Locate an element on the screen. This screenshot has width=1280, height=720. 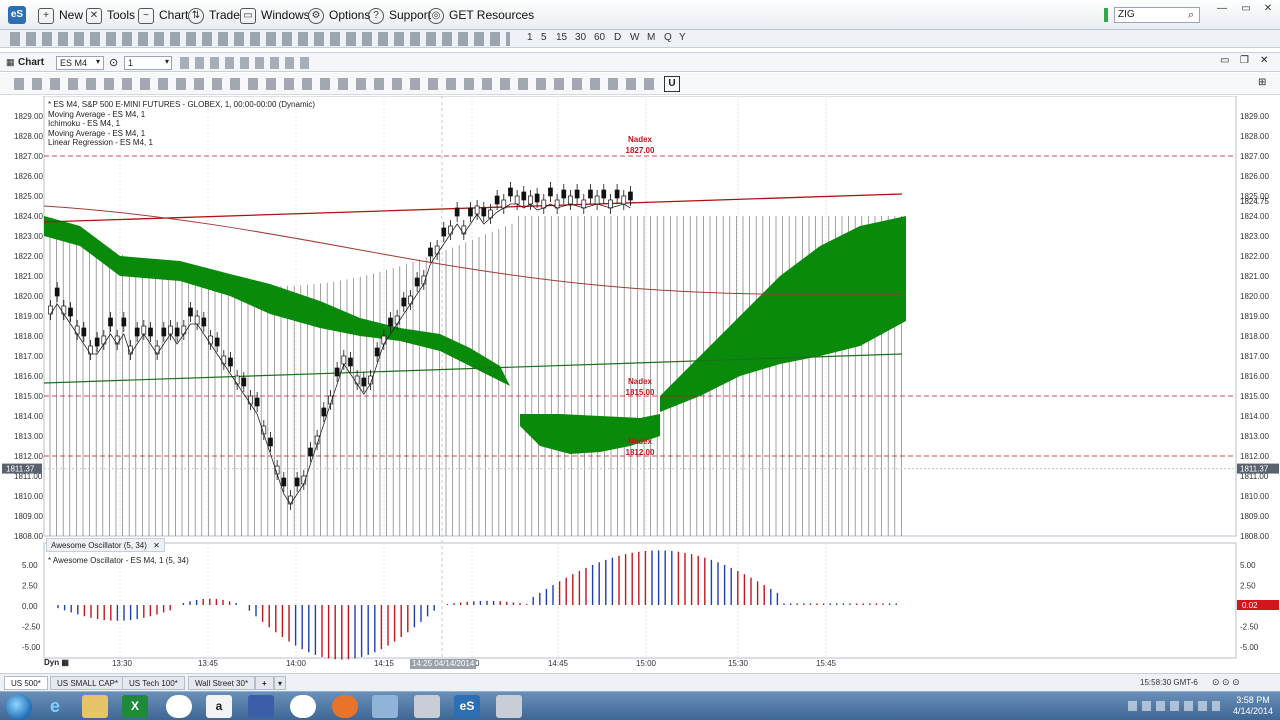
oscillator-tab: Awesome Oscillator (5, 34) ✕ is located at coordinates (105, 545).